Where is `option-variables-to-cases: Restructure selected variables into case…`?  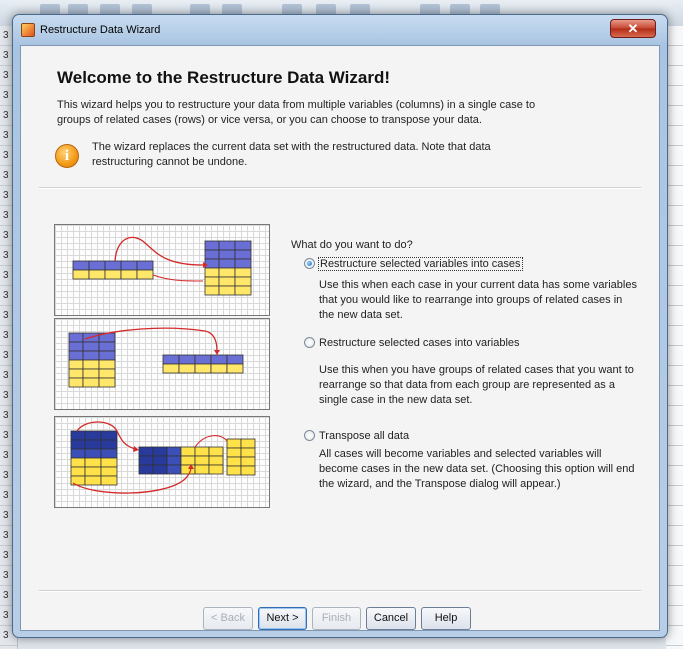 option-variables-to-cases: Restructure selected variables into case… is located at coordinates (413, 264).